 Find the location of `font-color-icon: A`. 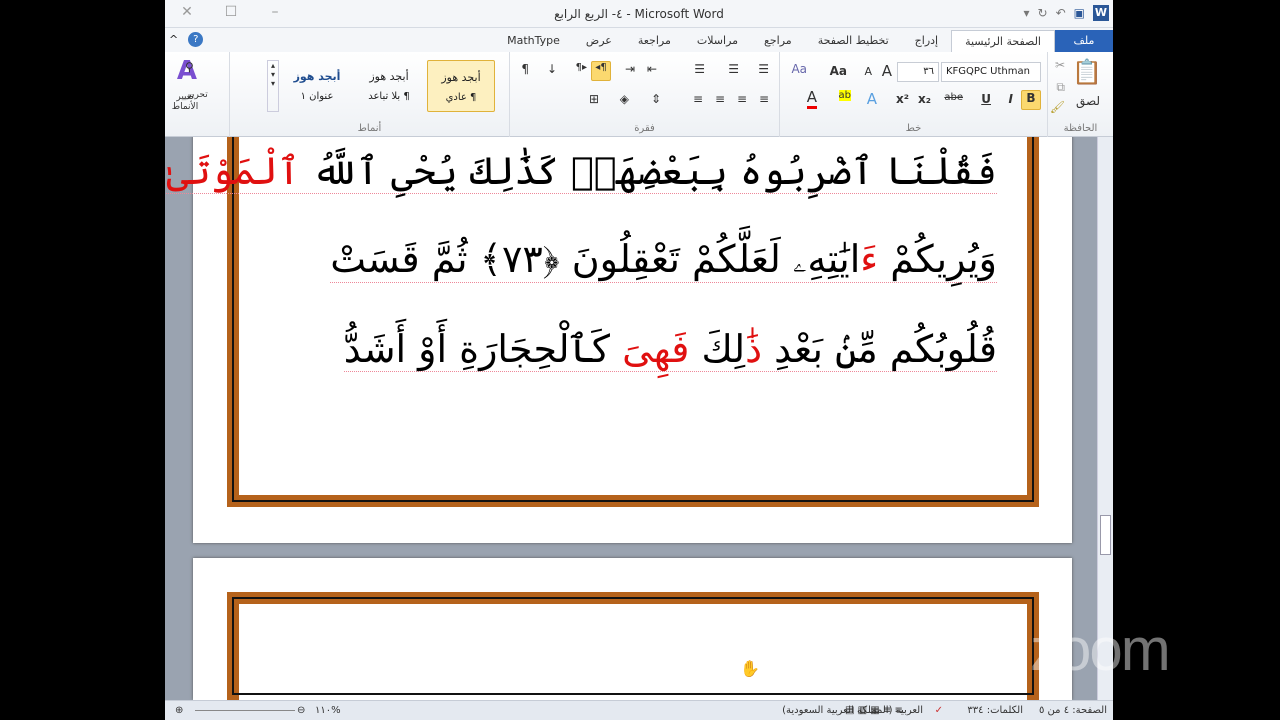

font-color-icon: A is located at coordinates (811, 98).